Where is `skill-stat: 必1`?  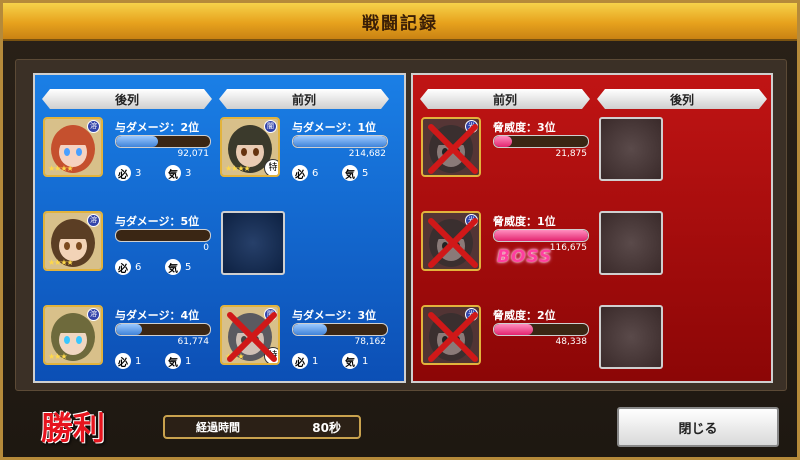 skill-stat: 必1 is located at coordinates (305, 361).